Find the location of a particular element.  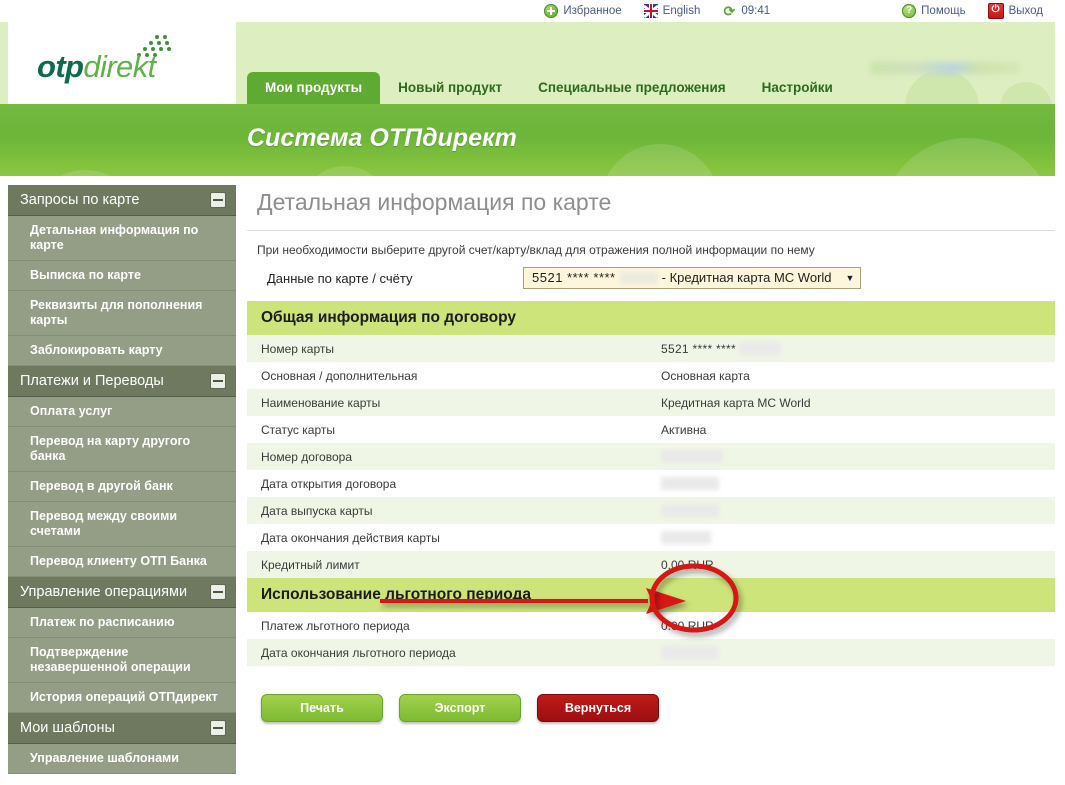

back-button: Вернуться is located at coordinates (598, 708).